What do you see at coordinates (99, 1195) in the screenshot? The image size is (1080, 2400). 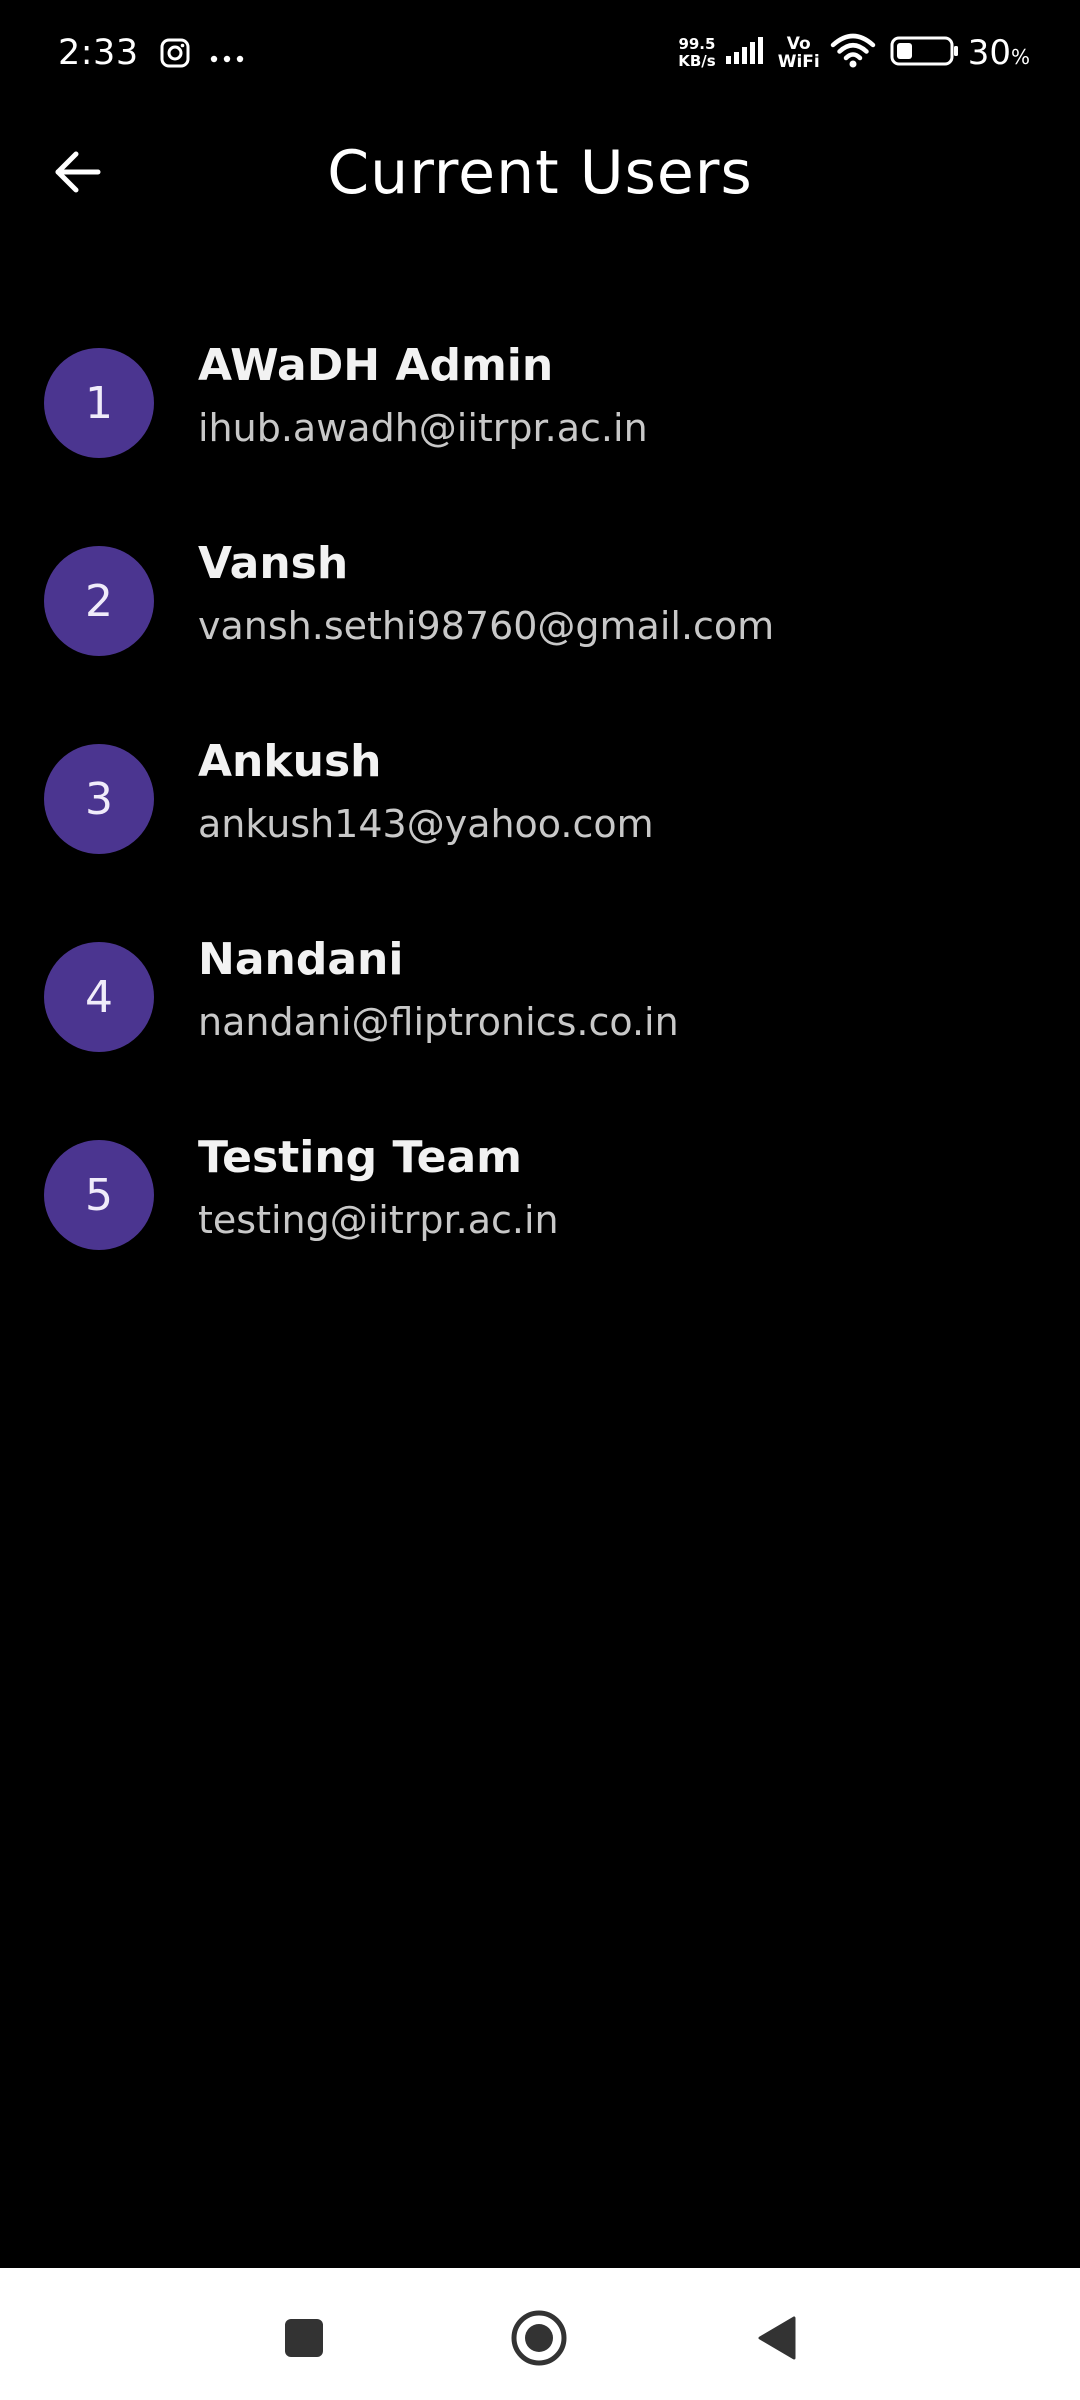 I see `avatar: 5` at bounding box center [99, 1195].